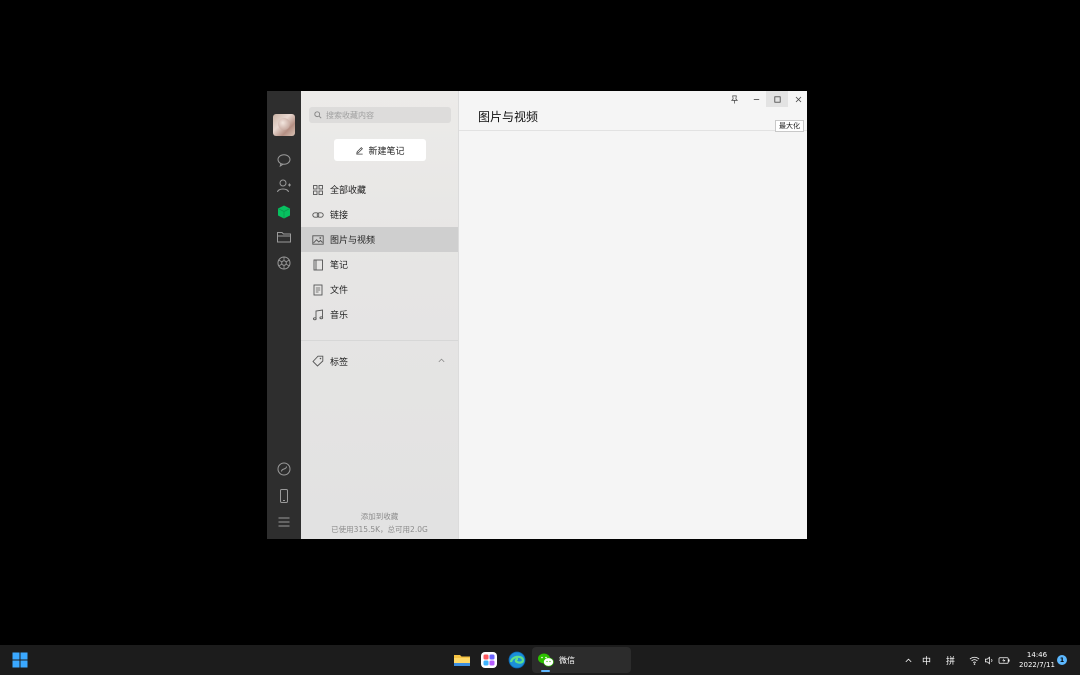  I want to click on battery-button, so click(1004, 660).